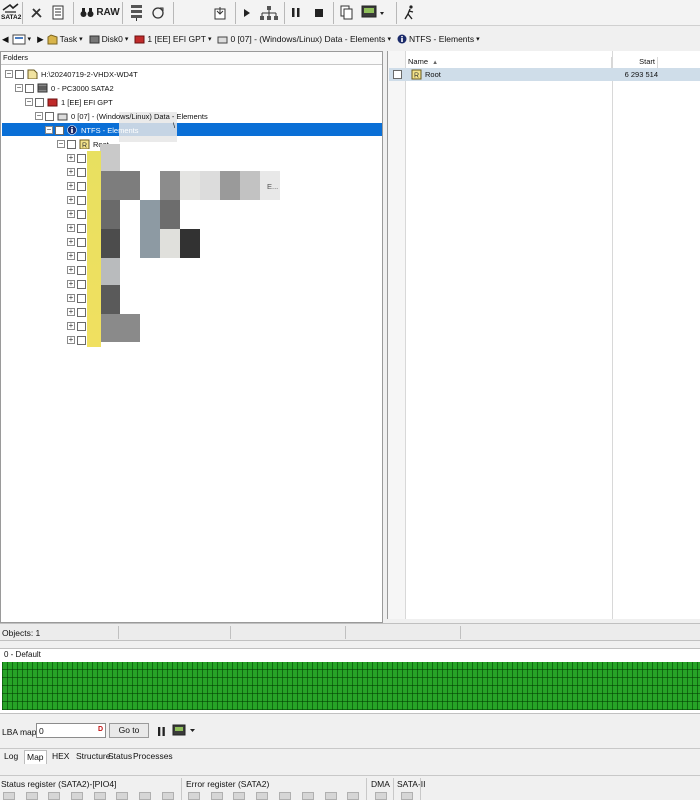 This screenshot has width=700, height=800. Describe the element at coordinates (220, 12) in the screenshot. I see `export-icon` at that location.